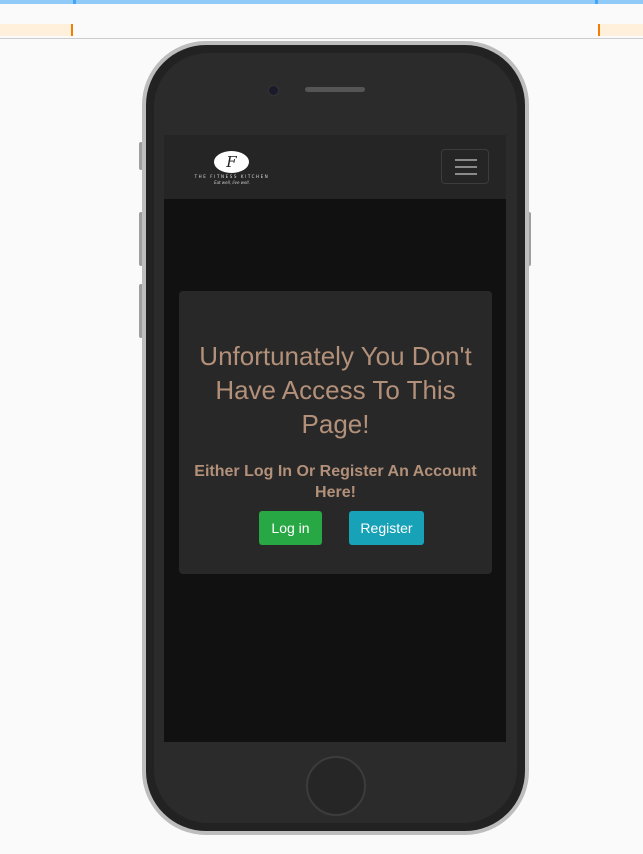 The image size is (643, 854). What do you see at coordinates (336, 786) in the screenshot?
I see `home-button` at bounding box center [336, 786].